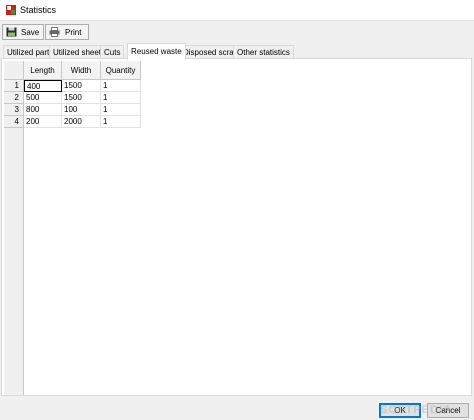 The width and height of the screenshot is (474, 420). Describe the element at coordinates (11, 32) in the screenshot. I see `floppy-disk-icon` at that location.